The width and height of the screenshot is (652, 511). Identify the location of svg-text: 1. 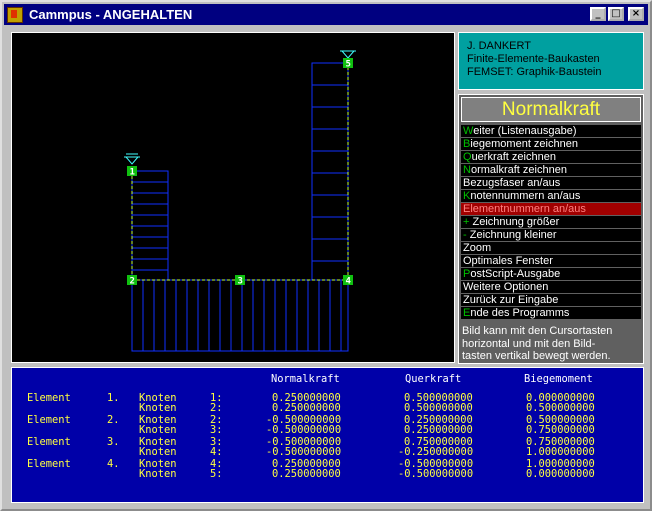
(132, 173).